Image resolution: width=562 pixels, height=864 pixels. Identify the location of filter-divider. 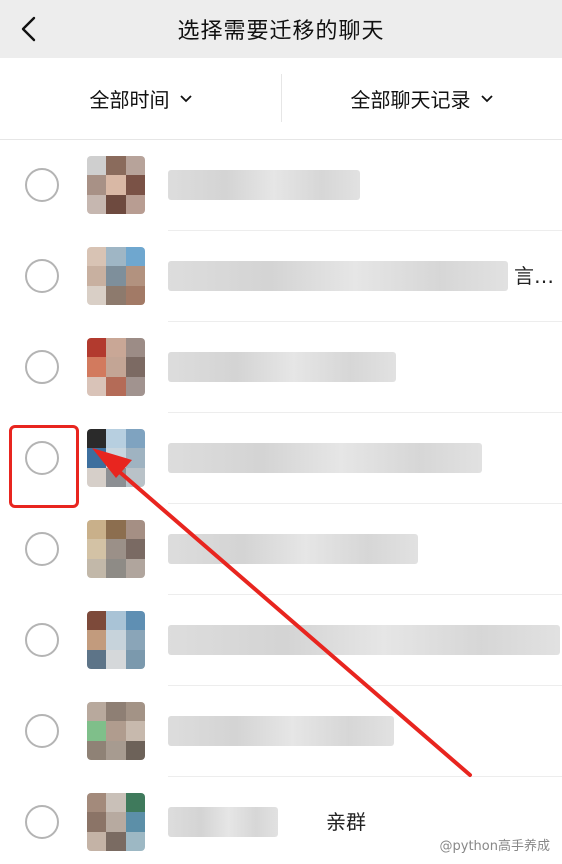
(281, 98).